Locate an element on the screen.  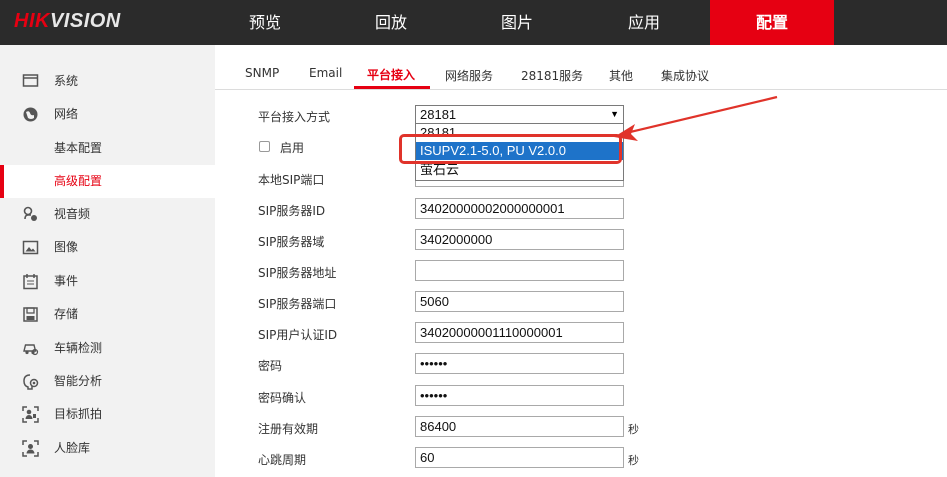
target-capture-icon is located at coordinates (30, 414).